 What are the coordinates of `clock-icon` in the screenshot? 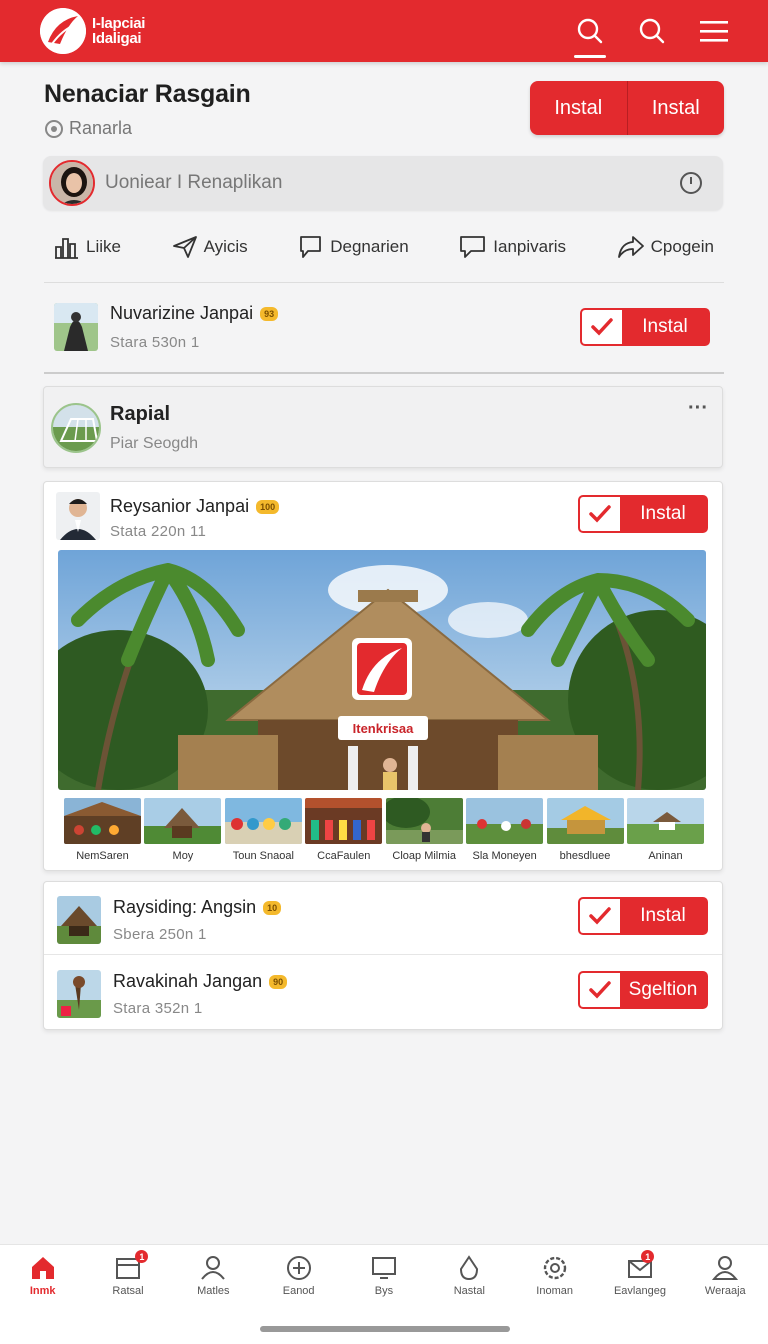 It's located at (691, 183).